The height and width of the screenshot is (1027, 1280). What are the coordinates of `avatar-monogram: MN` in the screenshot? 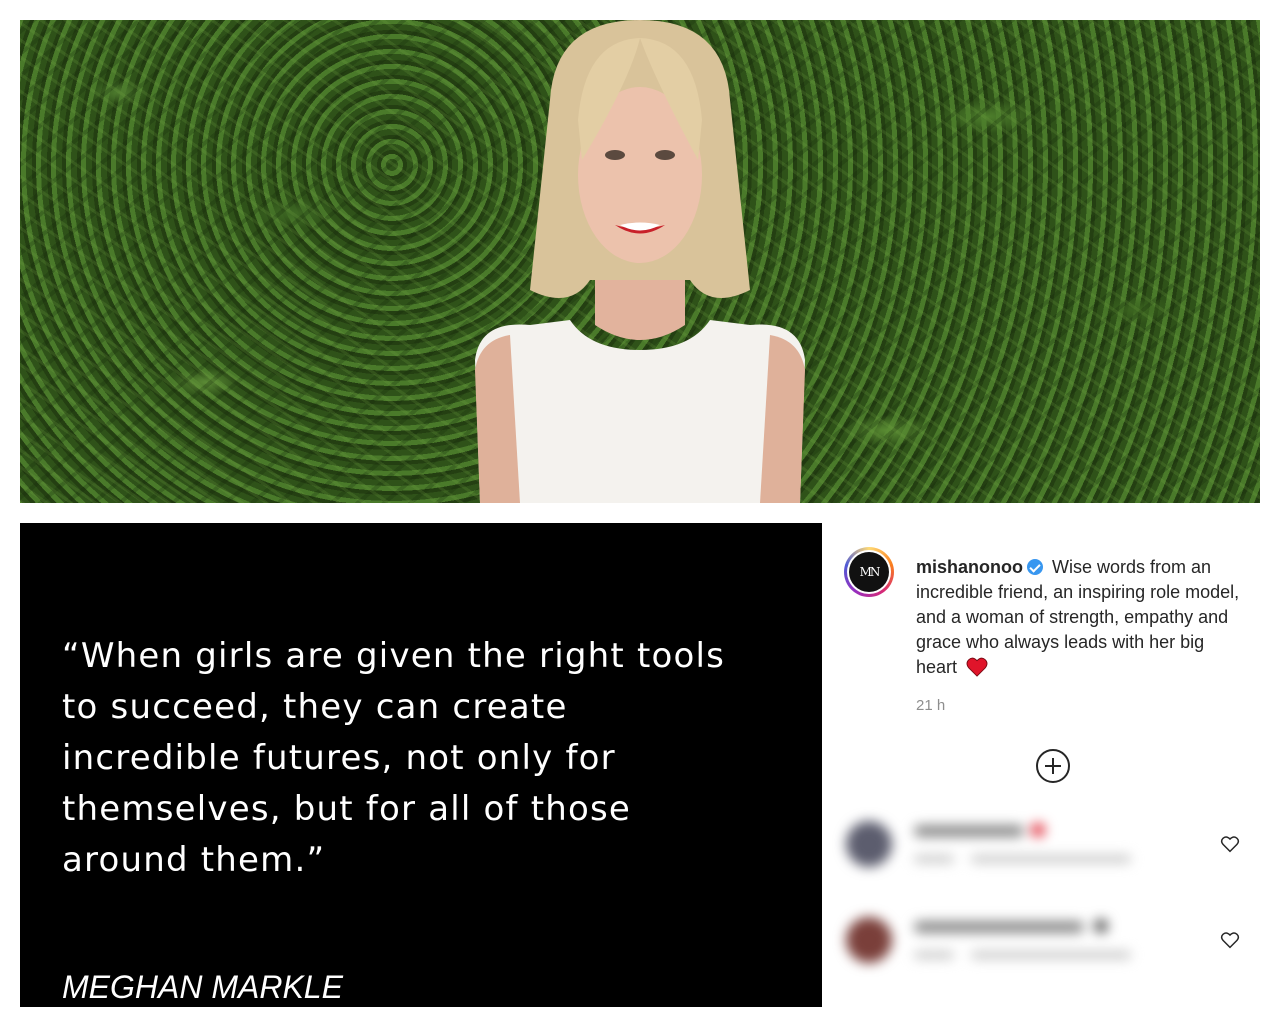 It's located at (869, 572).